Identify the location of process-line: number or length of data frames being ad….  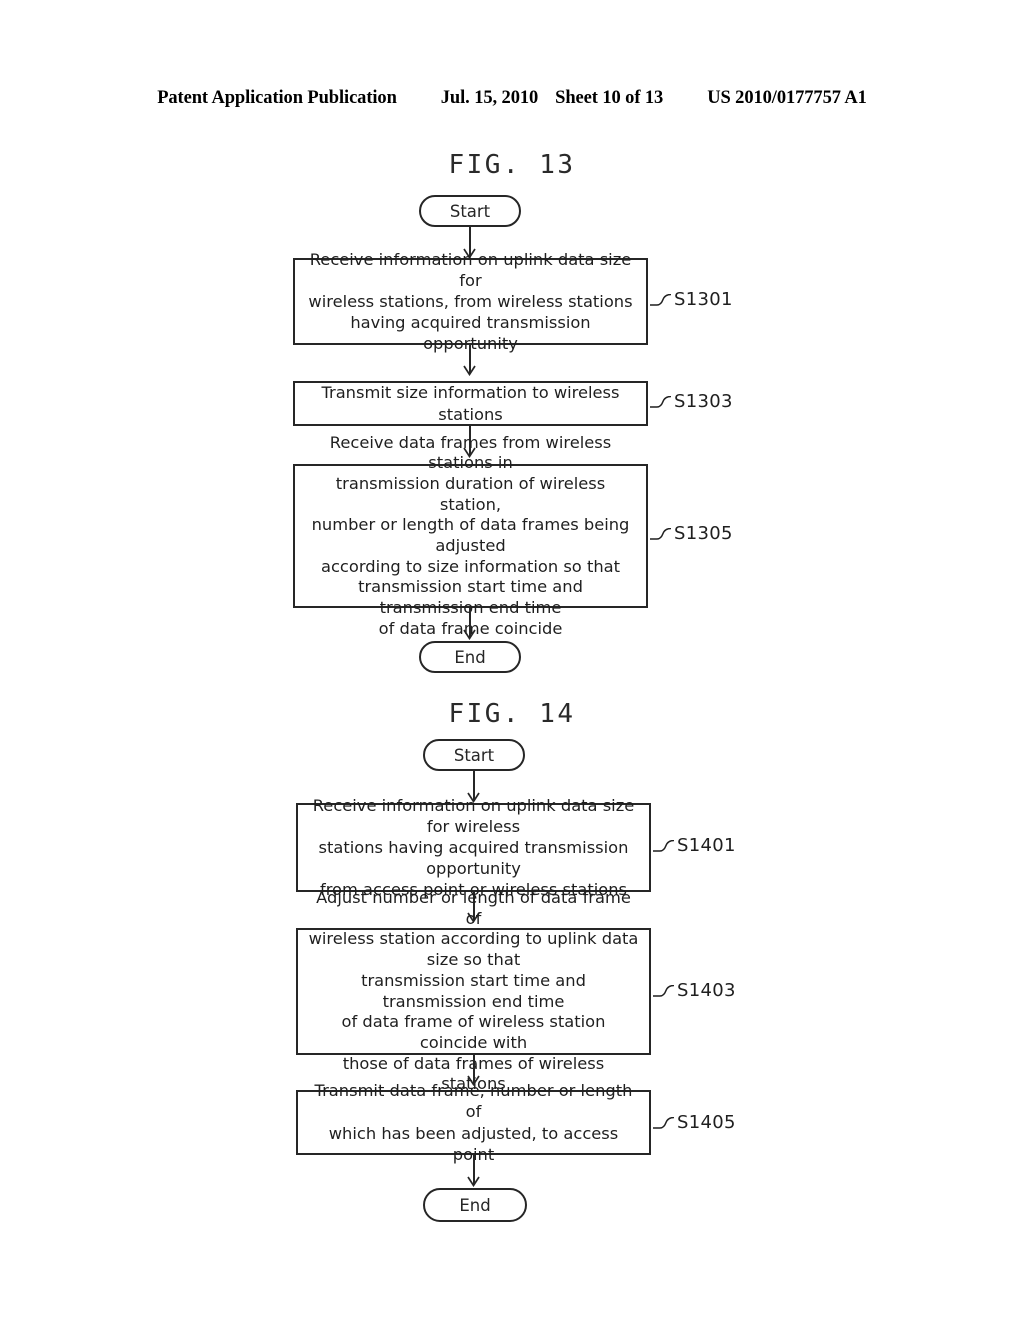
(470, 535).